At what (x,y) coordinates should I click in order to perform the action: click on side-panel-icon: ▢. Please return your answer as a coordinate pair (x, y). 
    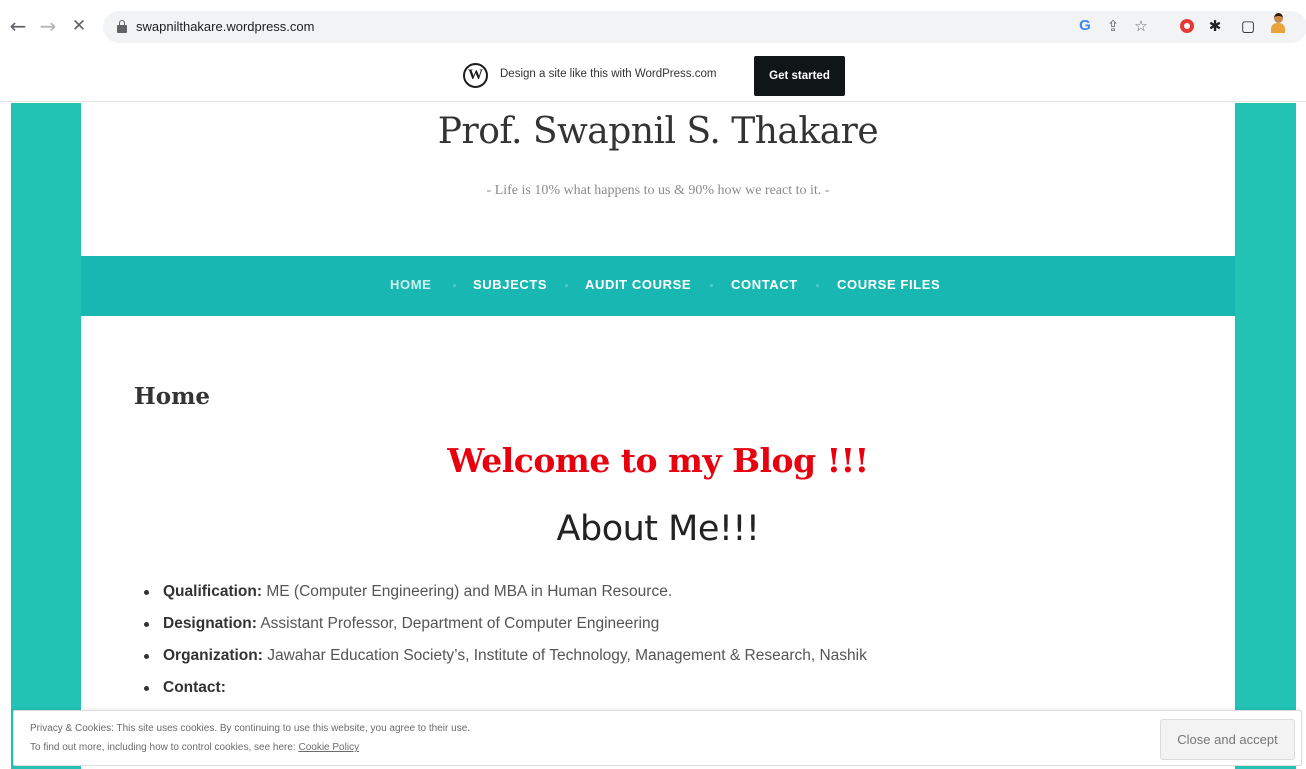
    Looking at the image, I should click on (1248, 26).